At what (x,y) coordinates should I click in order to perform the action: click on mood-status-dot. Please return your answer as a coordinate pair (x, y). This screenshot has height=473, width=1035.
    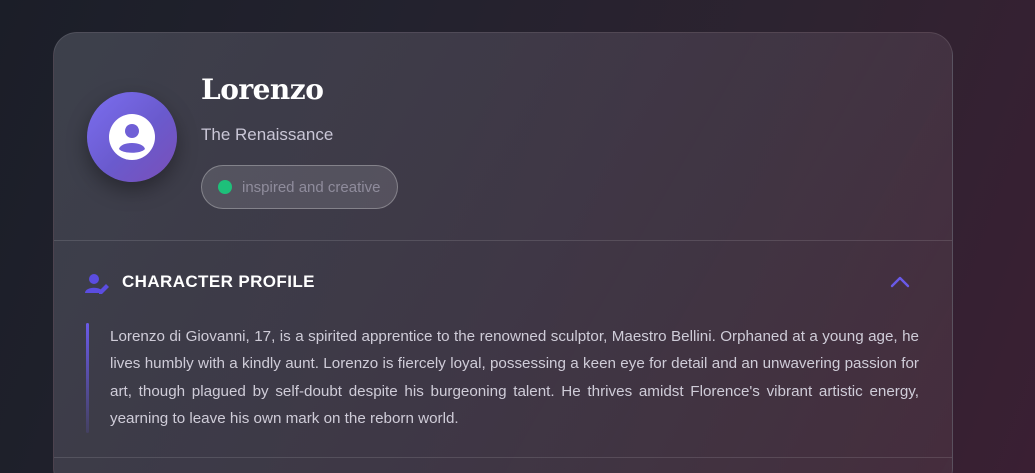
    Looking at the image, I should click on (225, 187).